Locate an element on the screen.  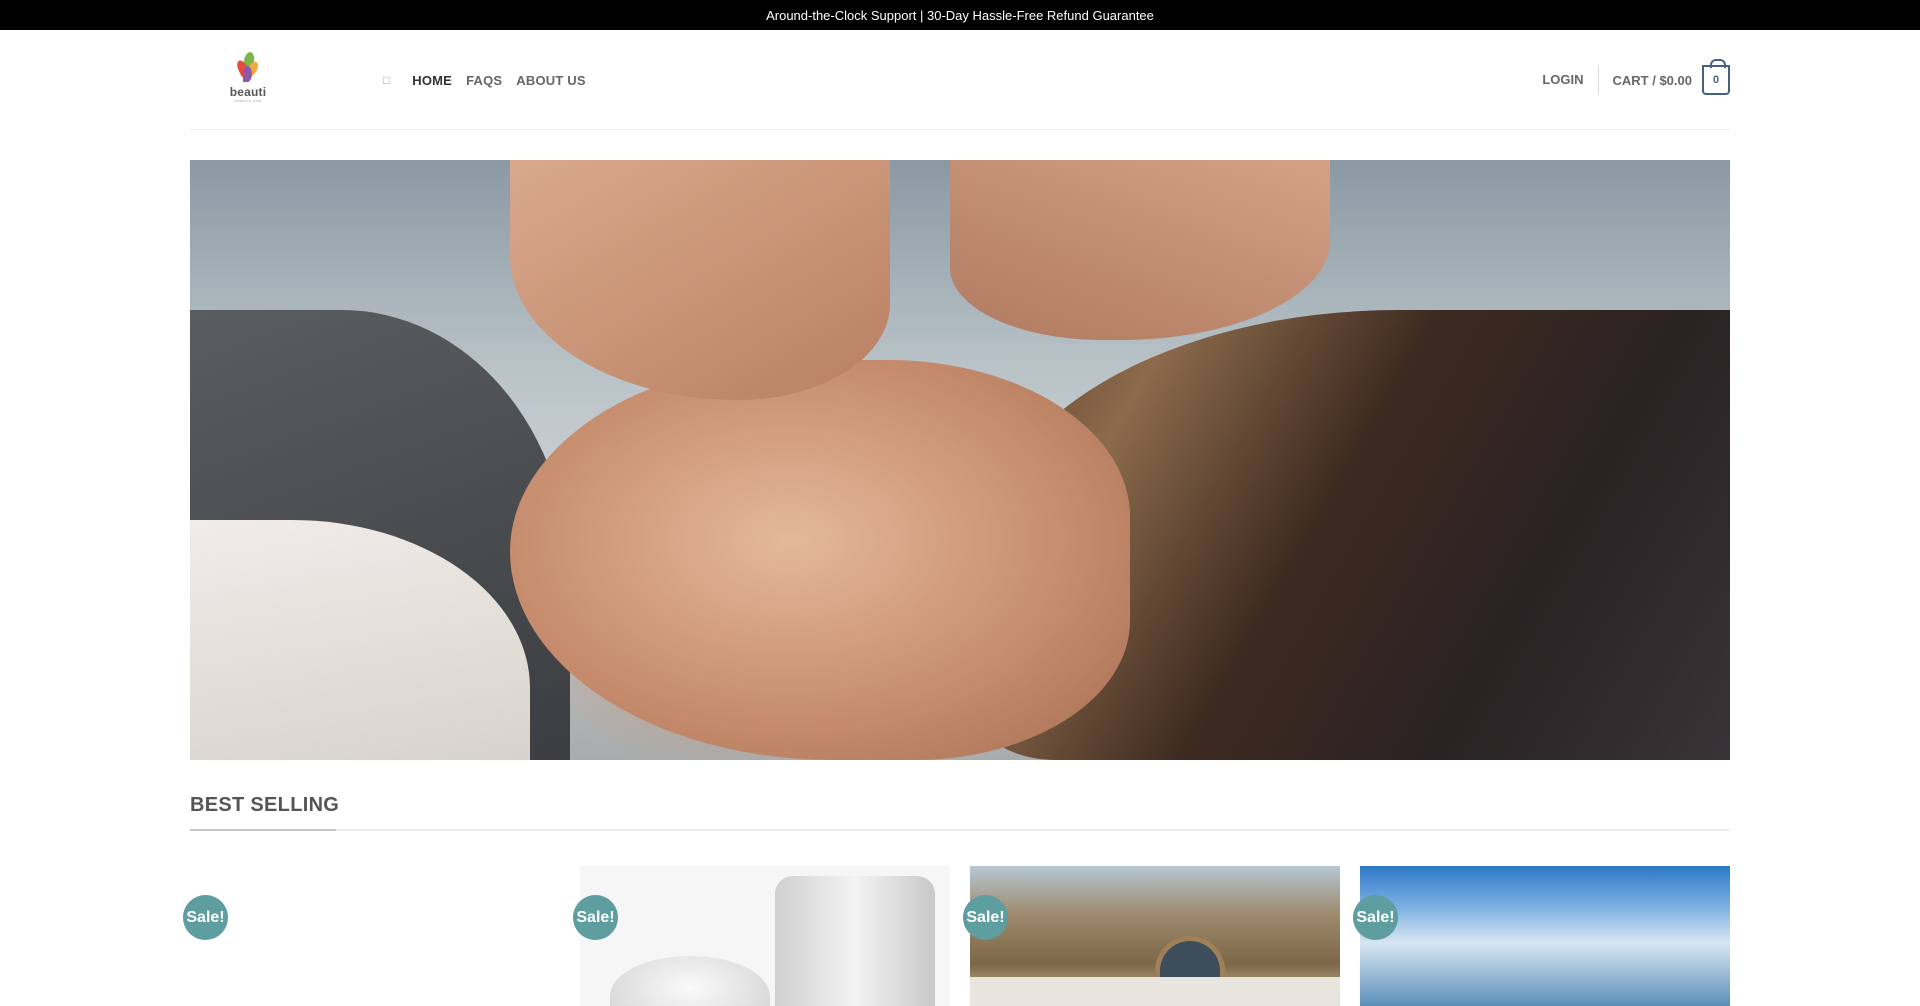
nav-item-about-us: ABOUT US is located at coordinates (551, 80).